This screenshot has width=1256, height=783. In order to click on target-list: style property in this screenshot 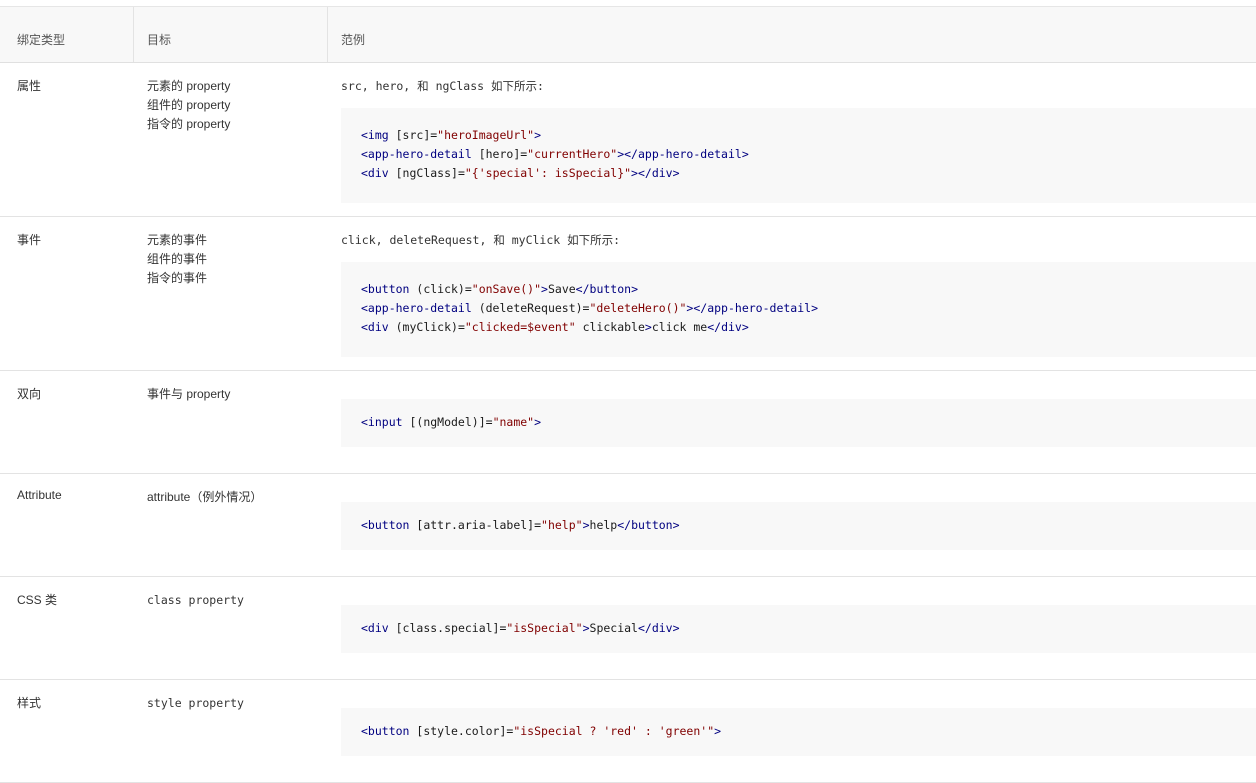, I will do `click(195, 703)`.